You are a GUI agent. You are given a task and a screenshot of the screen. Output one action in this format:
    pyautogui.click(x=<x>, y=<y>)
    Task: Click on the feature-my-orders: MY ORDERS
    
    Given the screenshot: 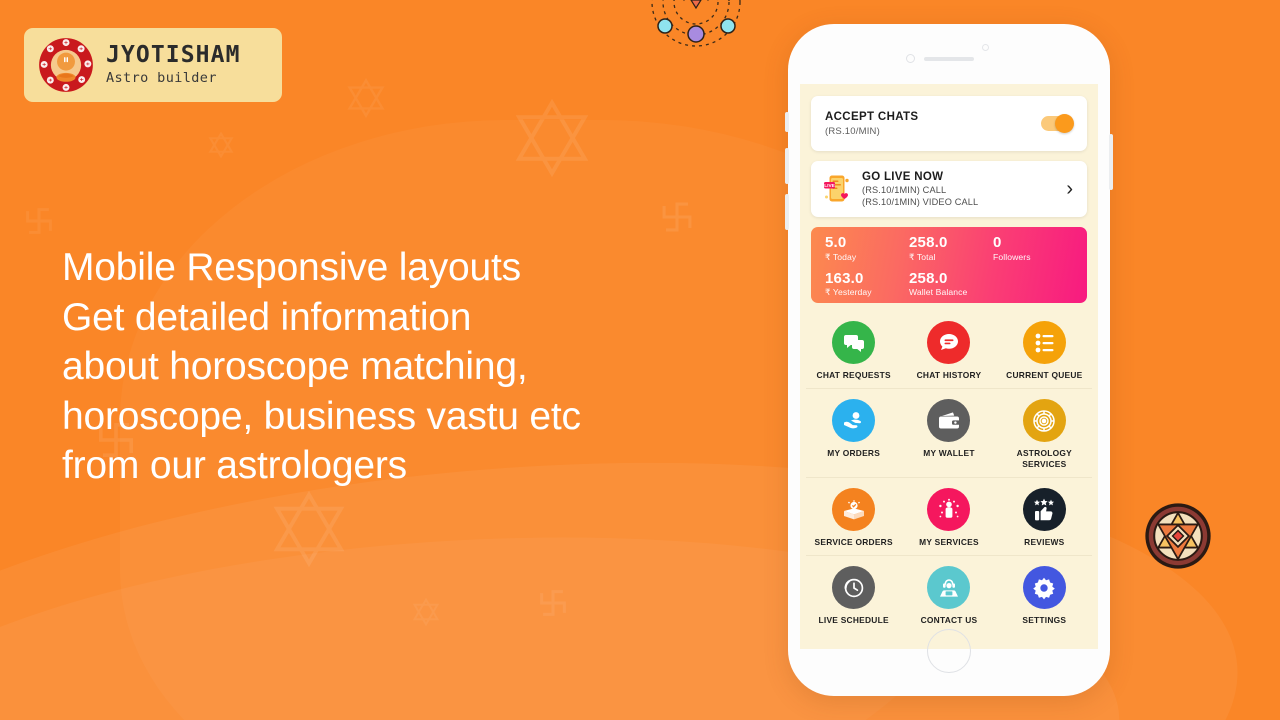 What is the action you would take?
    pyautogui.click(x=853, y=434)
    